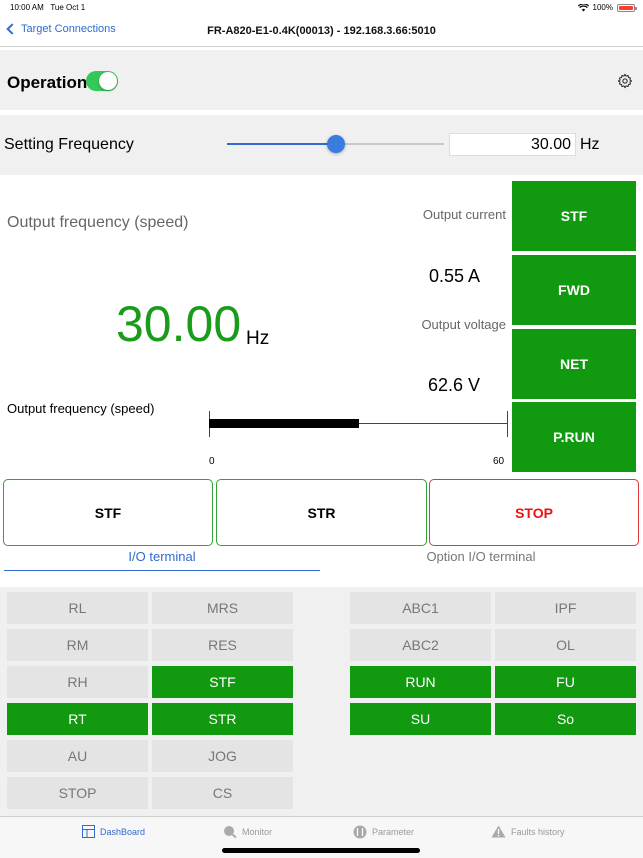 This screenshot has height=858, width=643. Describe the element at coordinates (481, 556) in the screenshot. I see `tab-option-io-terminal: Option I/O terminal` at that location.